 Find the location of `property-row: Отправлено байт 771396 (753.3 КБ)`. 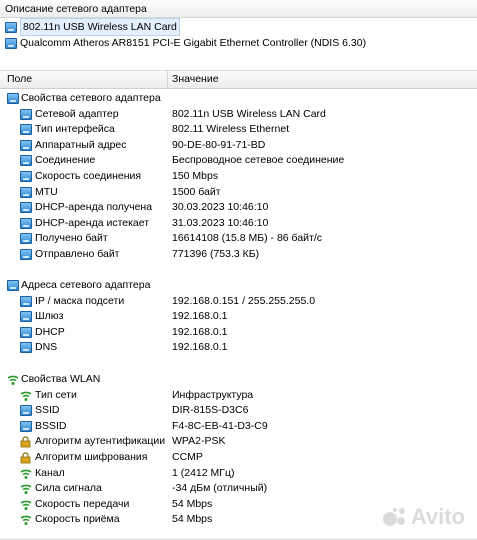

property-row: Отправлено байт 771396 (753.3 КБ) is located at coordinates (238, 255).